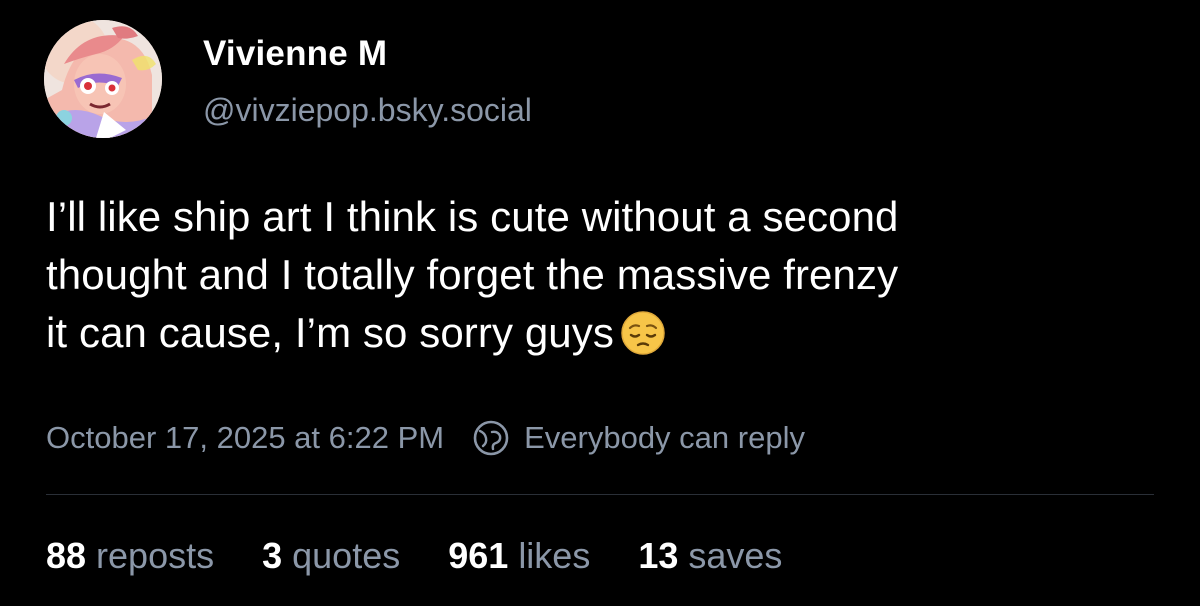 The image size is (1200, 606). I want to click on post-text-line: it can cause, I’m so sorry guys, so click(611, 333).